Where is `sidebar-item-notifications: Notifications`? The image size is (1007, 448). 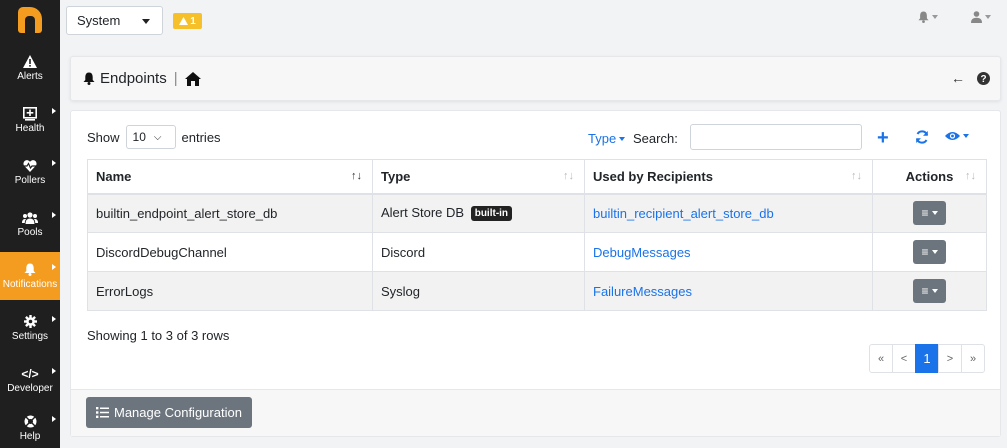 sidebar-item-notifications: Notifications is located at coordinates (30, 276).